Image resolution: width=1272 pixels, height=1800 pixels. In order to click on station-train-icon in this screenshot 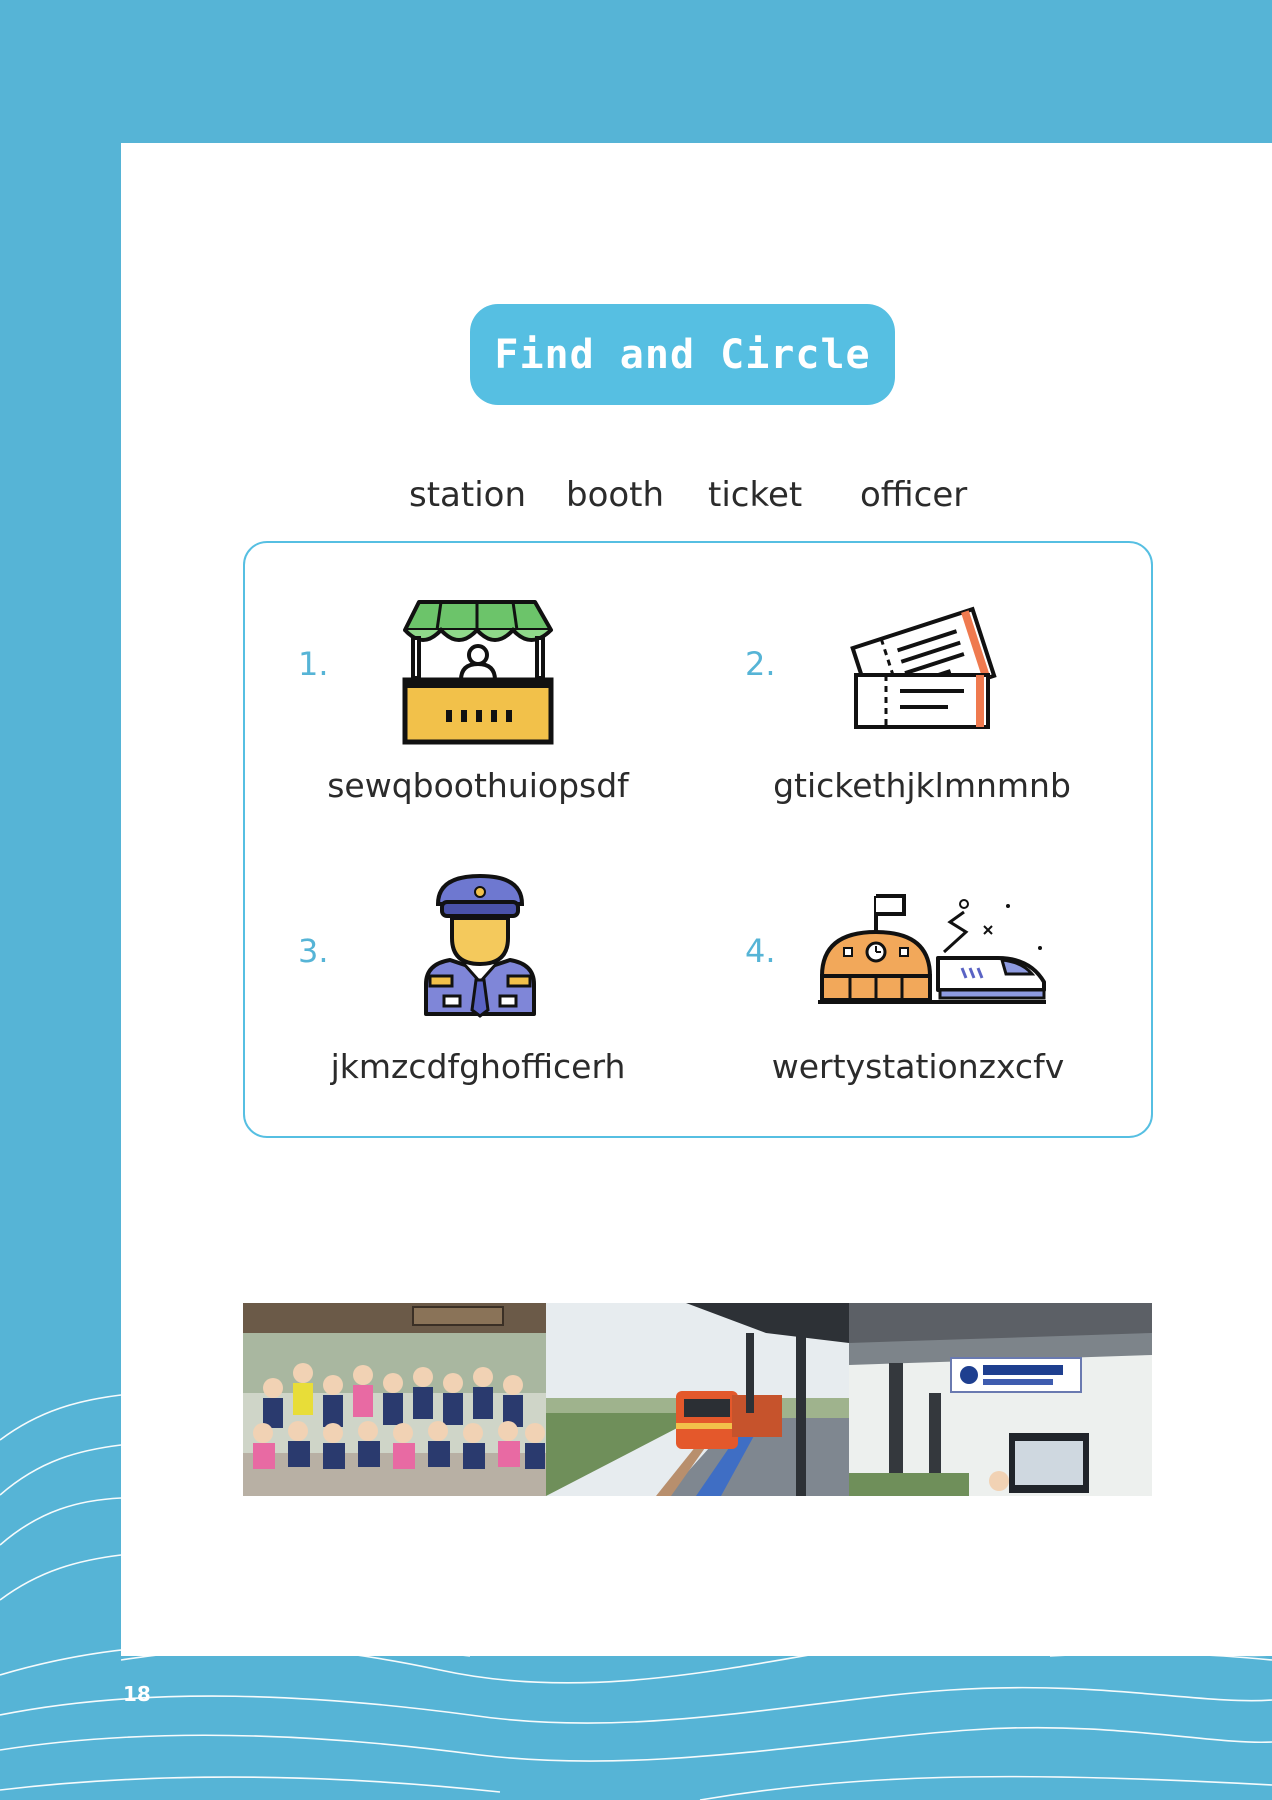, I will do `click(932, 949)`.